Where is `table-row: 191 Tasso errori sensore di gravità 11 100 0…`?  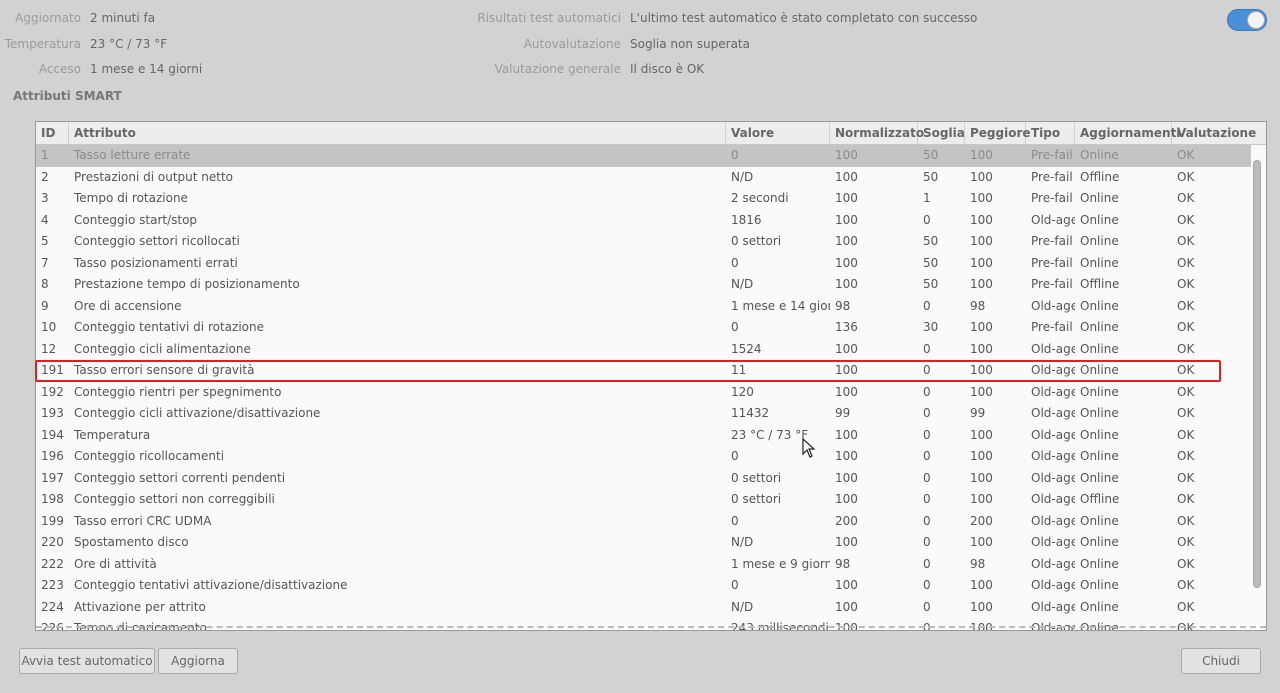
table-row: 191 Tasso errori sensore di gravità 11 100 0… is located at coordinates (643, 371).